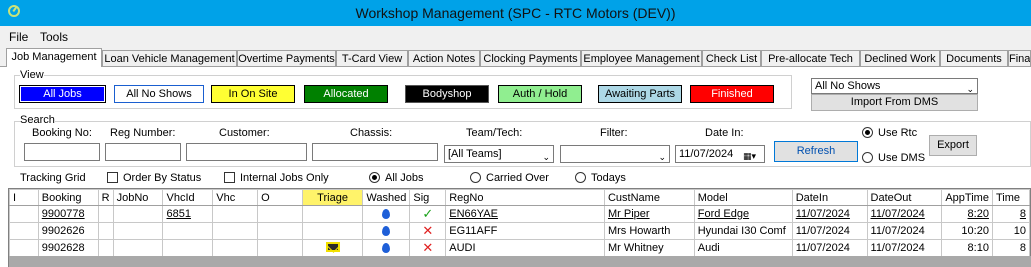  Describe the element at coordinates (615, 154) in the screenshot. I see `filter-select: ⌄` at that location.